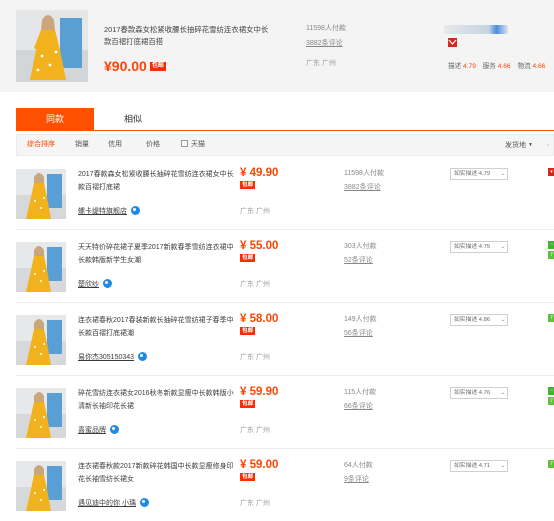 The width and height of the screenshot is (554, 521). I want to click on shop-name: 螺卡缇特旗舰店, so click(102, 211).